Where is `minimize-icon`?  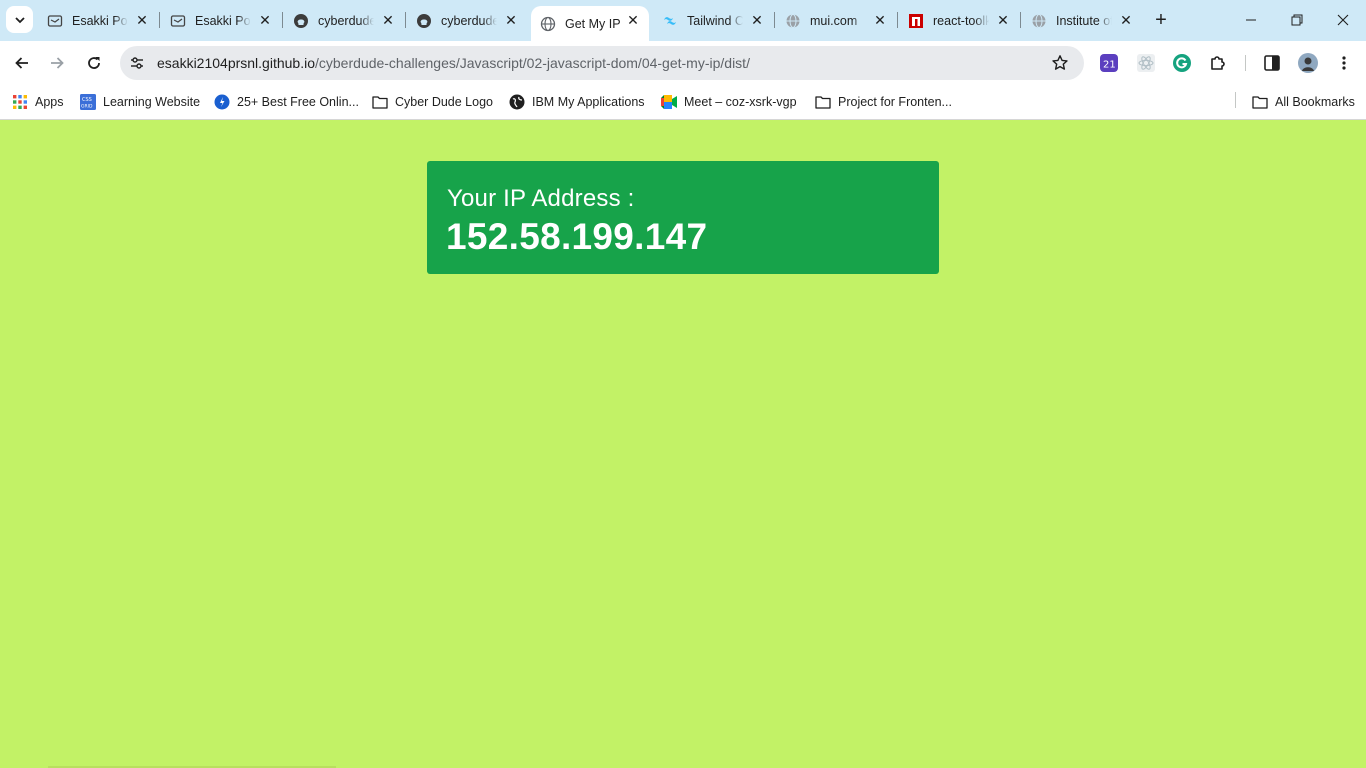 minimize-icon is located at coordinates (1251, 20).